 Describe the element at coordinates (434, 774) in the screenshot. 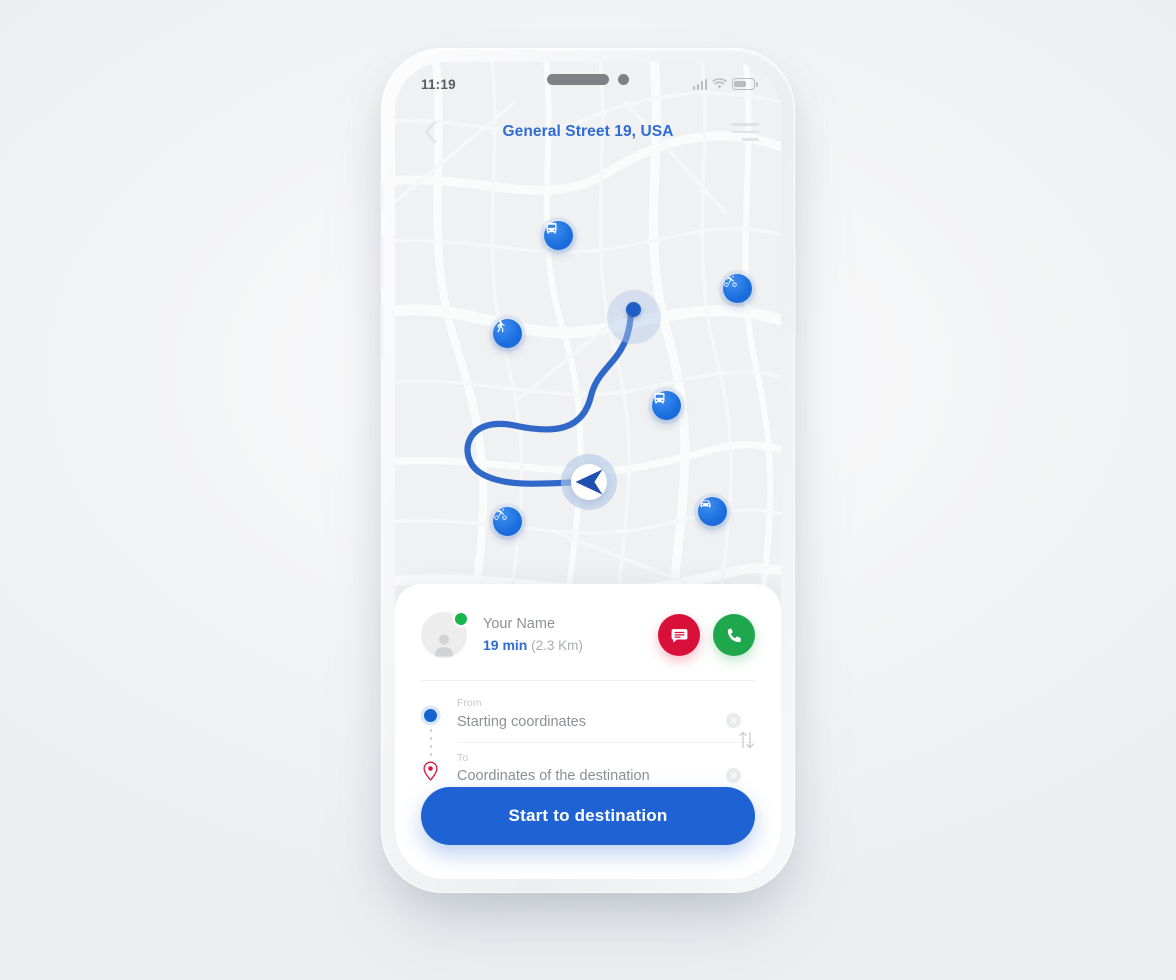

I see `destination-pin-small-icon` at that location.